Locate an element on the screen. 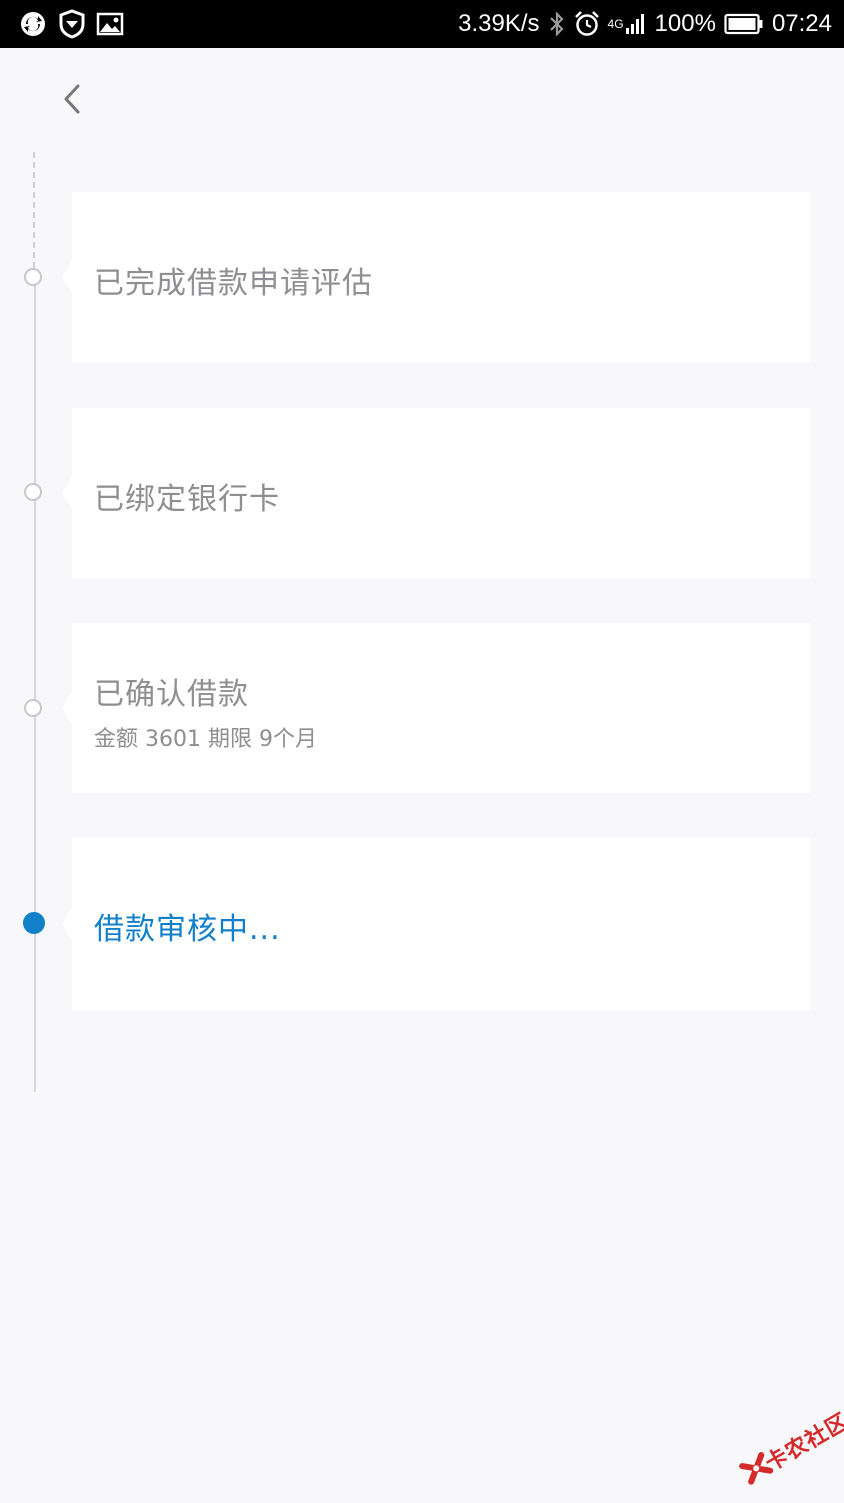 Image resolution: width=844 pixels, height=1503 pixels. back-button is located at coordinates (72, 99).